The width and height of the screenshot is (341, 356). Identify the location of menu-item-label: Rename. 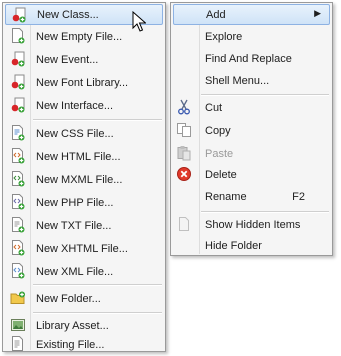
(226, 196).